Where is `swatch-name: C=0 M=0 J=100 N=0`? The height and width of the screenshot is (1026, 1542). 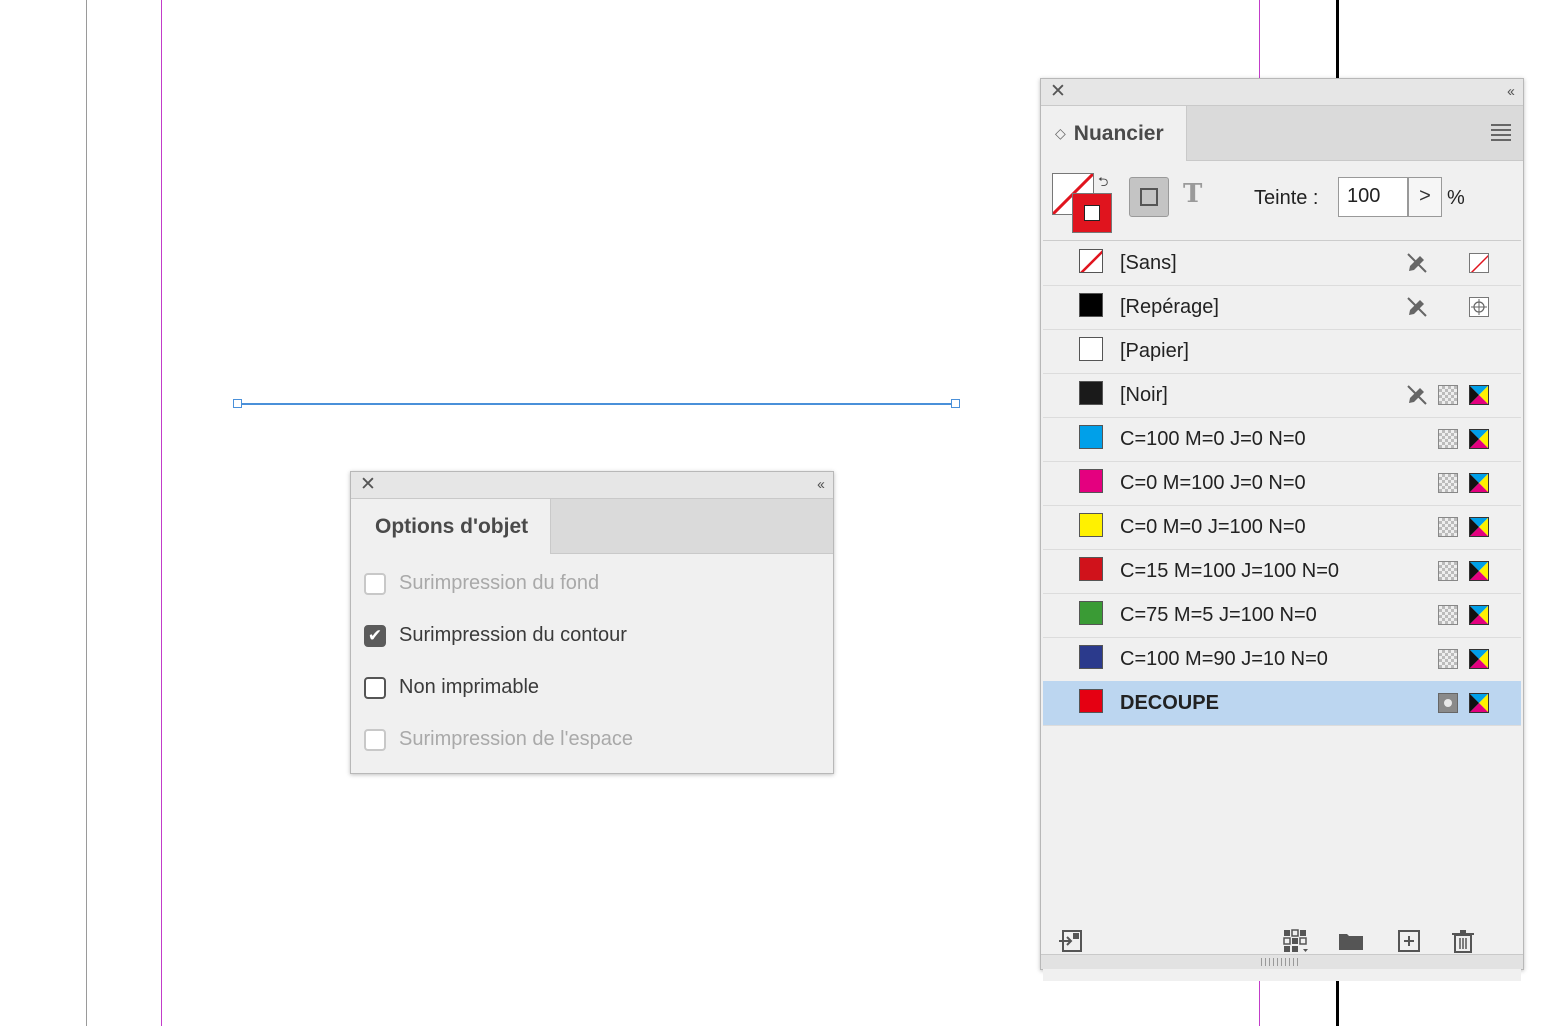
swatch-name: C=0 M=0 J=100 N=0 is located at coordinates (1213, 527).